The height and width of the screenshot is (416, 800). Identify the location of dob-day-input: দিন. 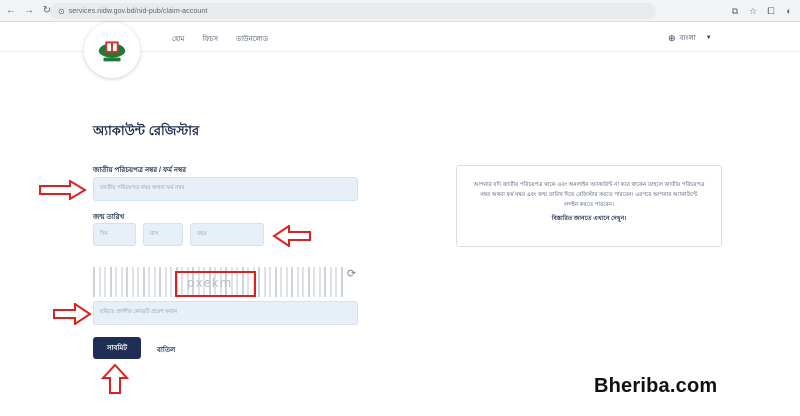
(114, 234).